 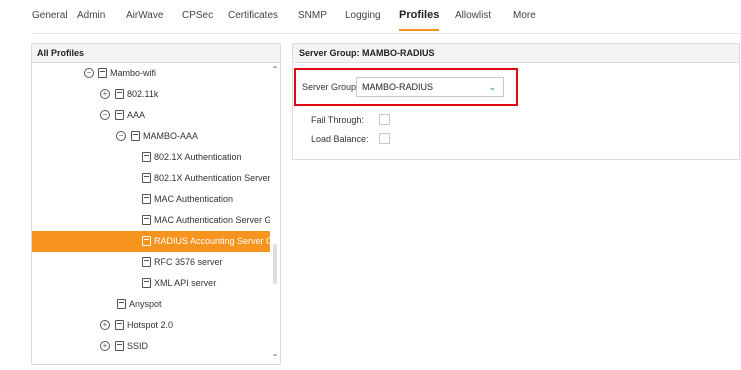 I want to click on chevron-up-icon: ⌃, so click(x=275, y=70).